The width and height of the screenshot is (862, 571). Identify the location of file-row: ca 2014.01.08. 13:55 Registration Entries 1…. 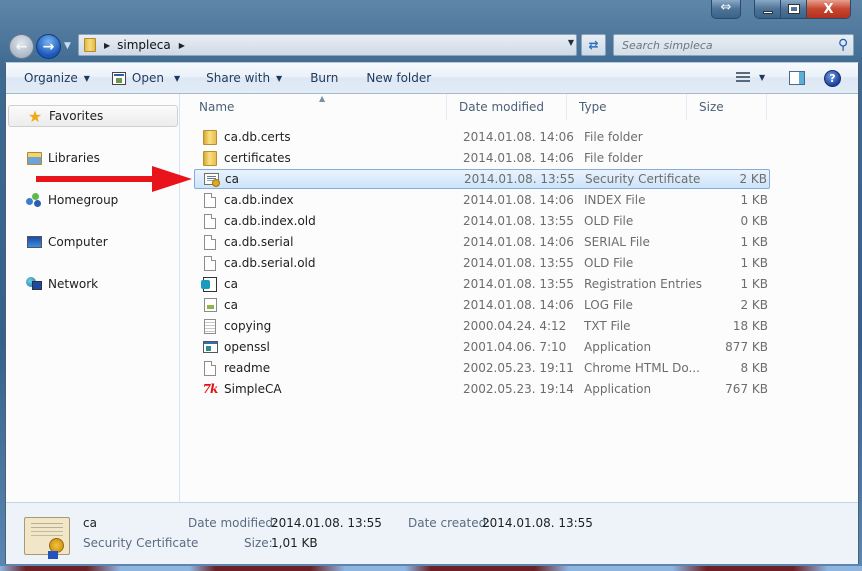
(482, 284).